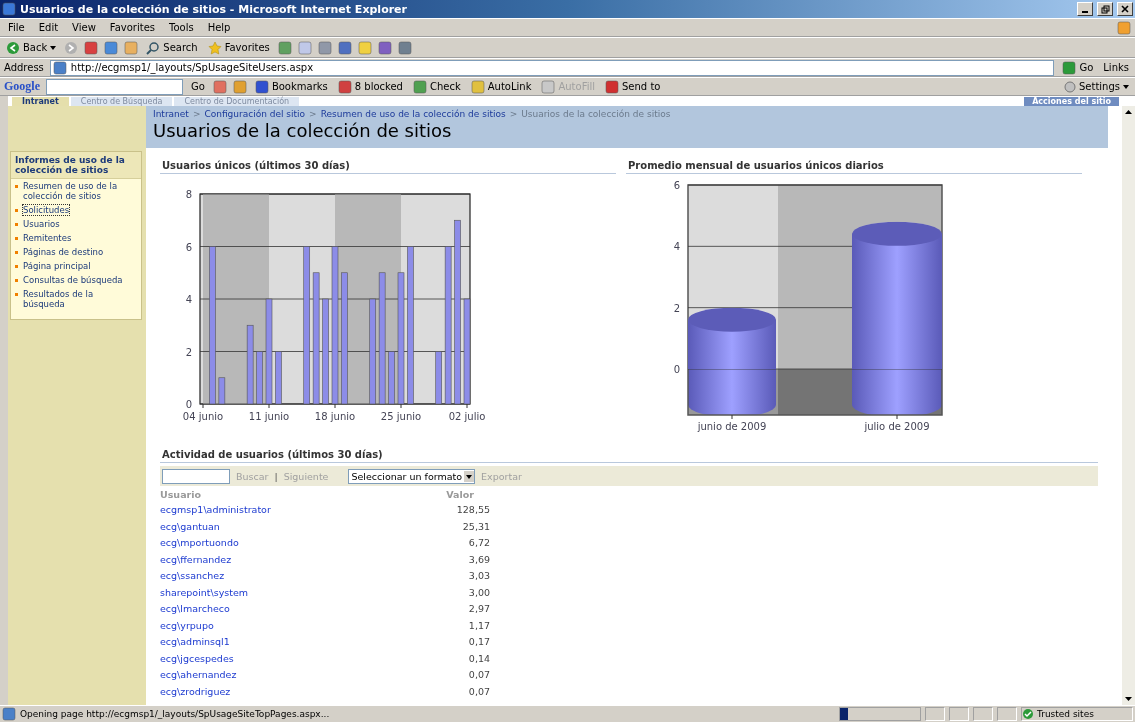 The height and width of the screenshot is (722, 1135). What do you see at coordinates (255, 114) in the screenshot?
I see `breadcrumb-link: Configuración del sitio` at bounding box center [255, 114].